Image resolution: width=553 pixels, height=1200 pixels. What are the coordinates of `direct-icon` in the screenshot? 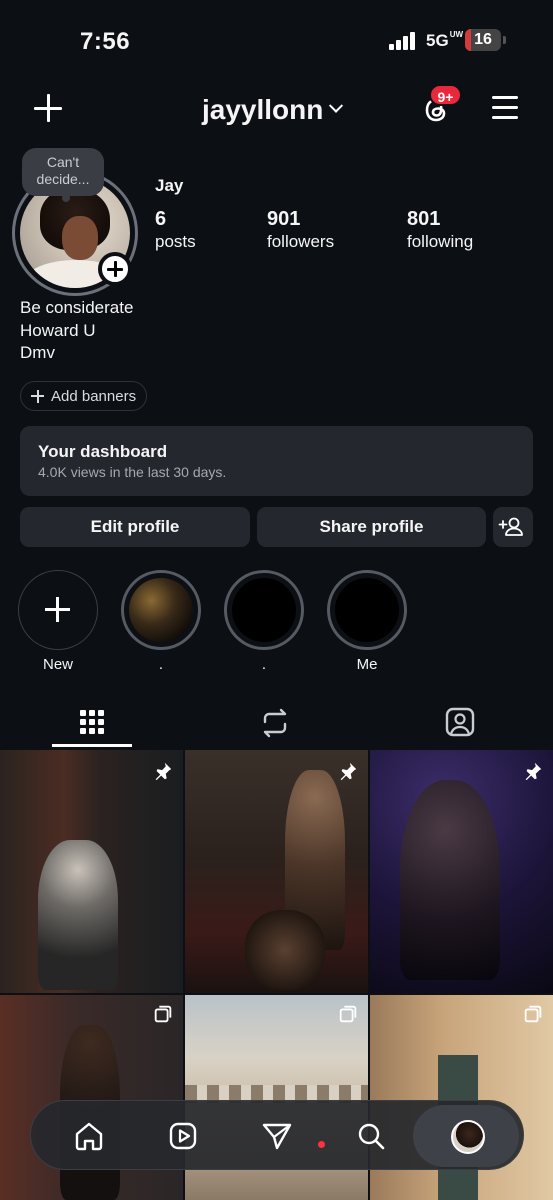 It's located at (277, 1136).